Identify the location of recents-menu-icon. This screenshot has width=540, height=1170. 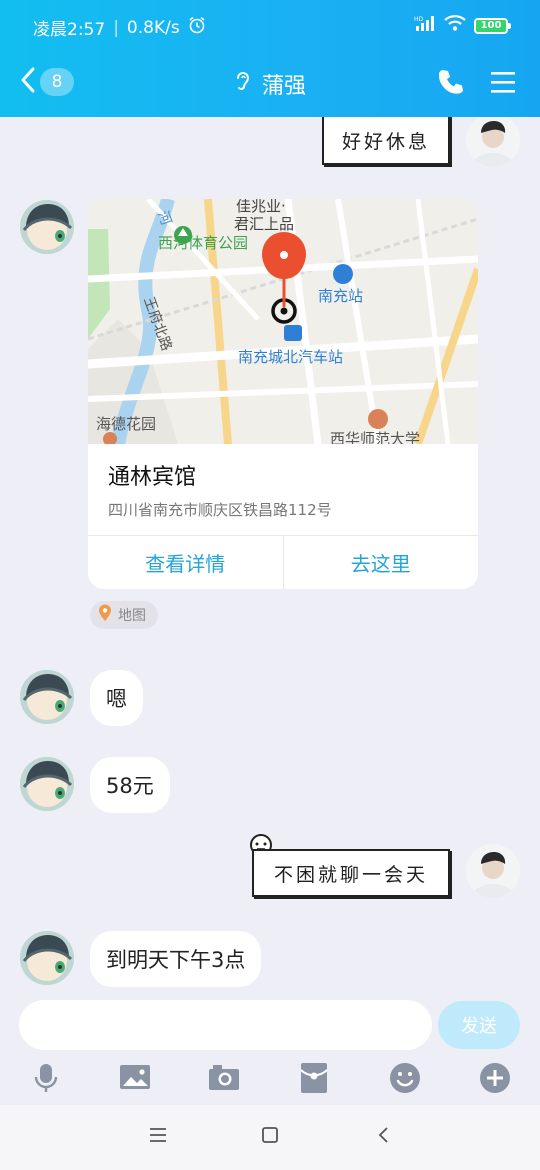
(158, 1137).